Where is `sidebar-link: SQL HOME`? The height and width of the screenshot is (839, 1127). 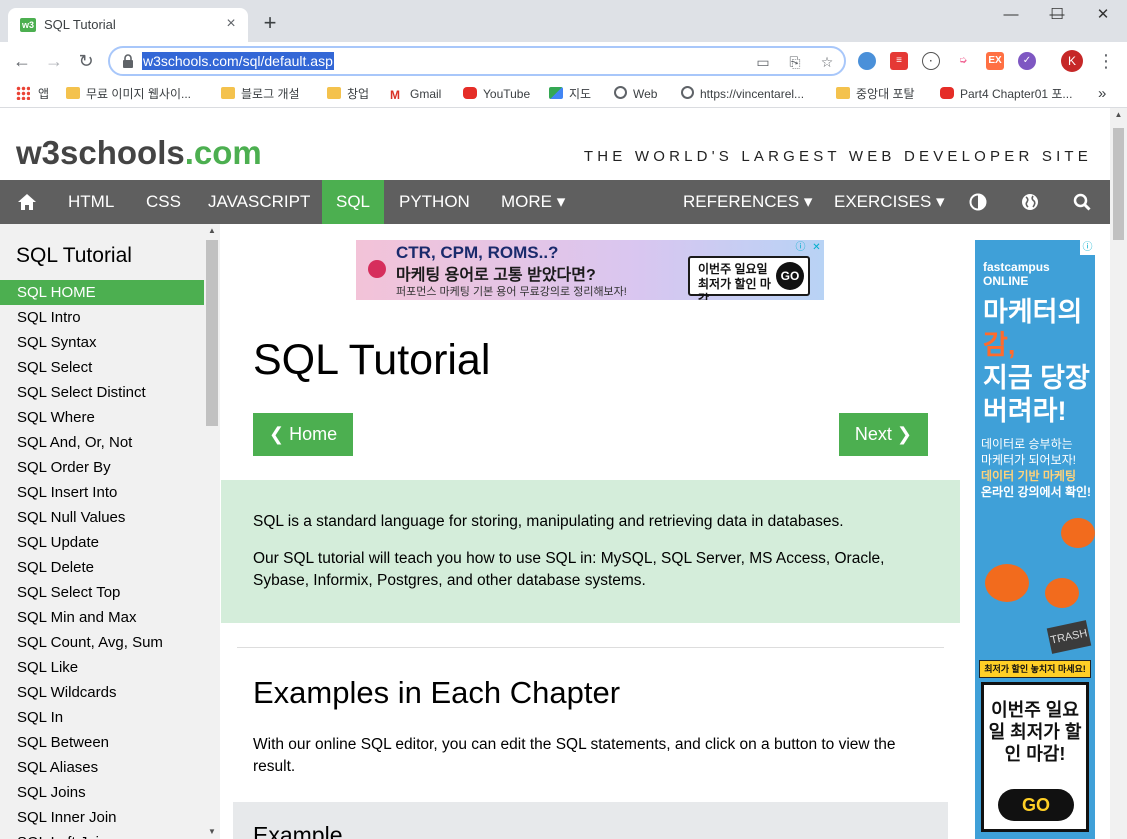 sidebar-link: SQL HOME is located at coordinates (102, 292).